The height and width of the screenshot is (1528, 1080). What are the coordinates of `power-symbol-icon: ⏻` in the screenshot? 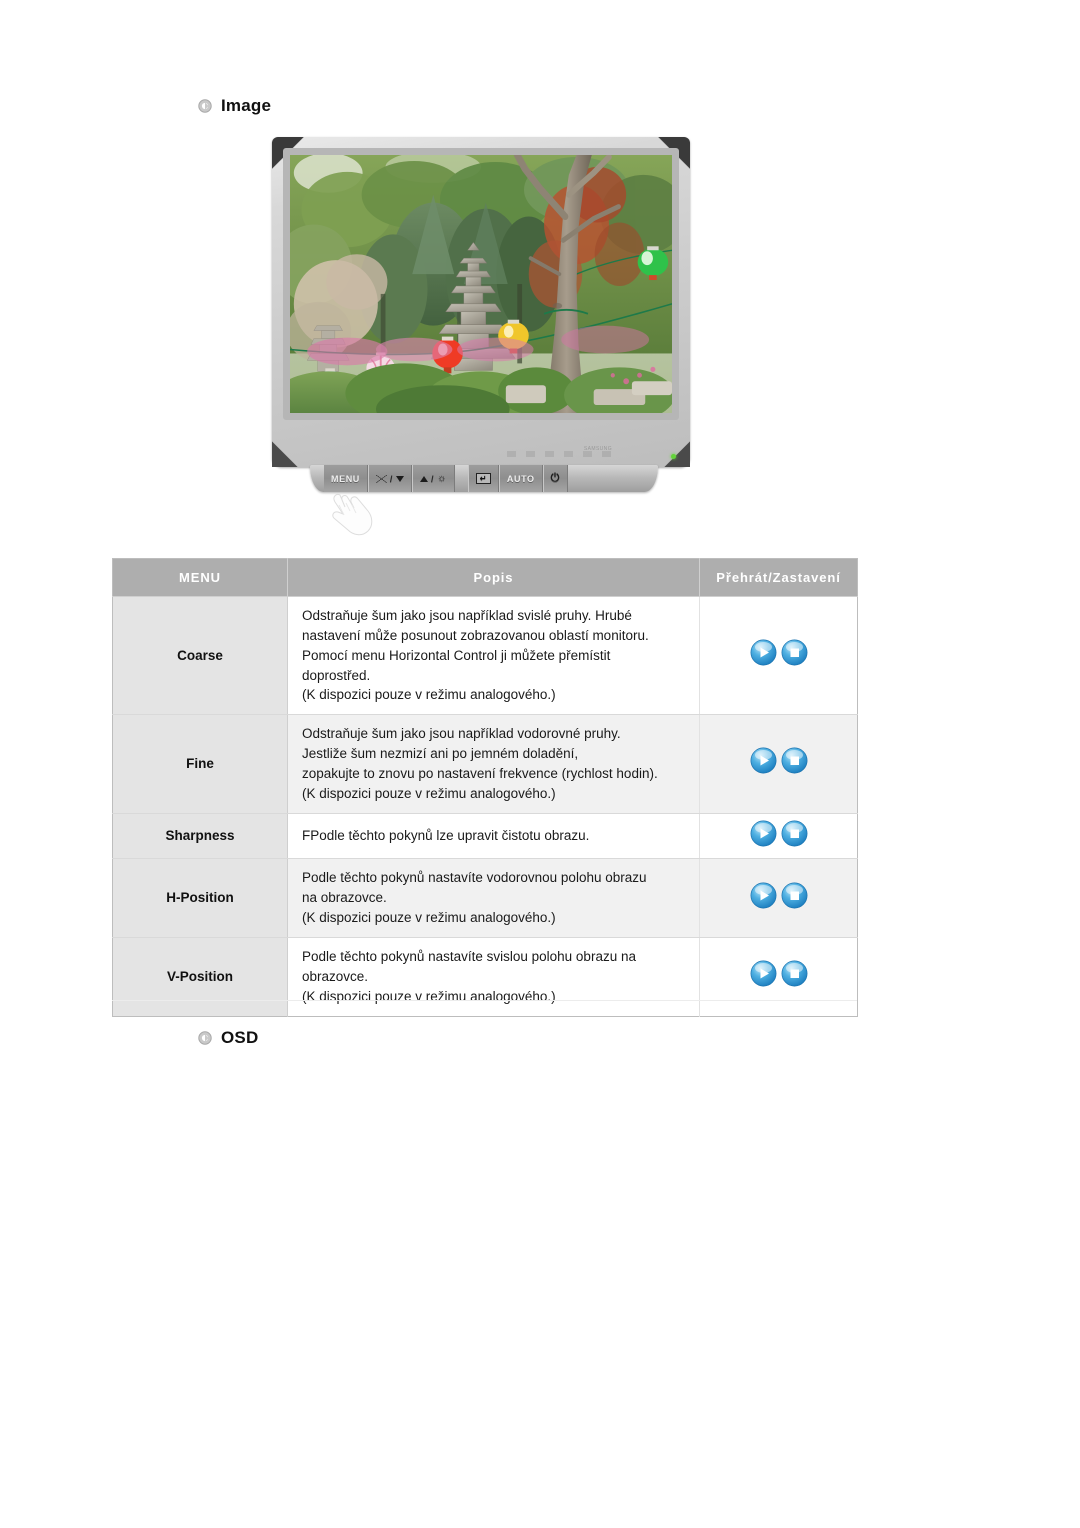 It's located at (555, 478).